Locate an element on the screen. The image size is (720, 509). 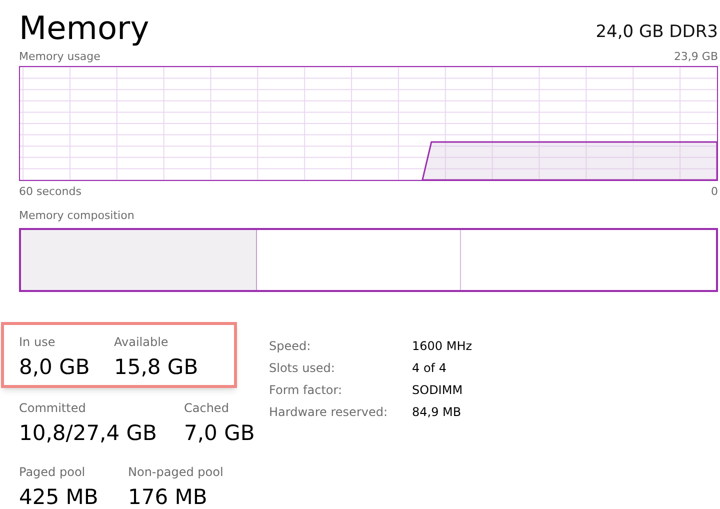
stat-label: Cached is located at coordinates (207, 408).